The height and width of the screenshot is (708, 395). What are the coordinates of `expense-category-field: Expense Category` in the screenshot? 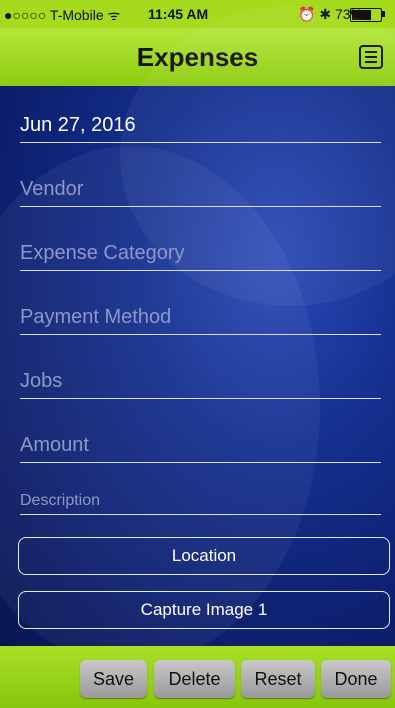 It's located at (200, 256).